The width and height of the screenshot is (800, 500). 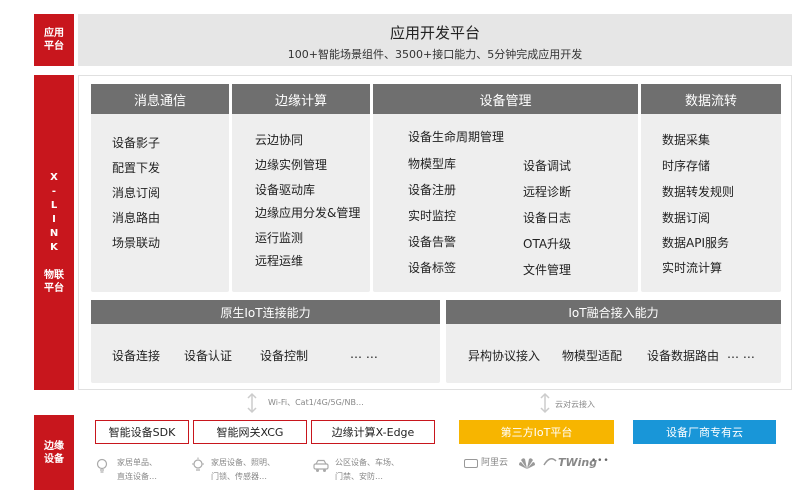 I want to click on device-item: 远程诊断, so click(x=547, y=192).